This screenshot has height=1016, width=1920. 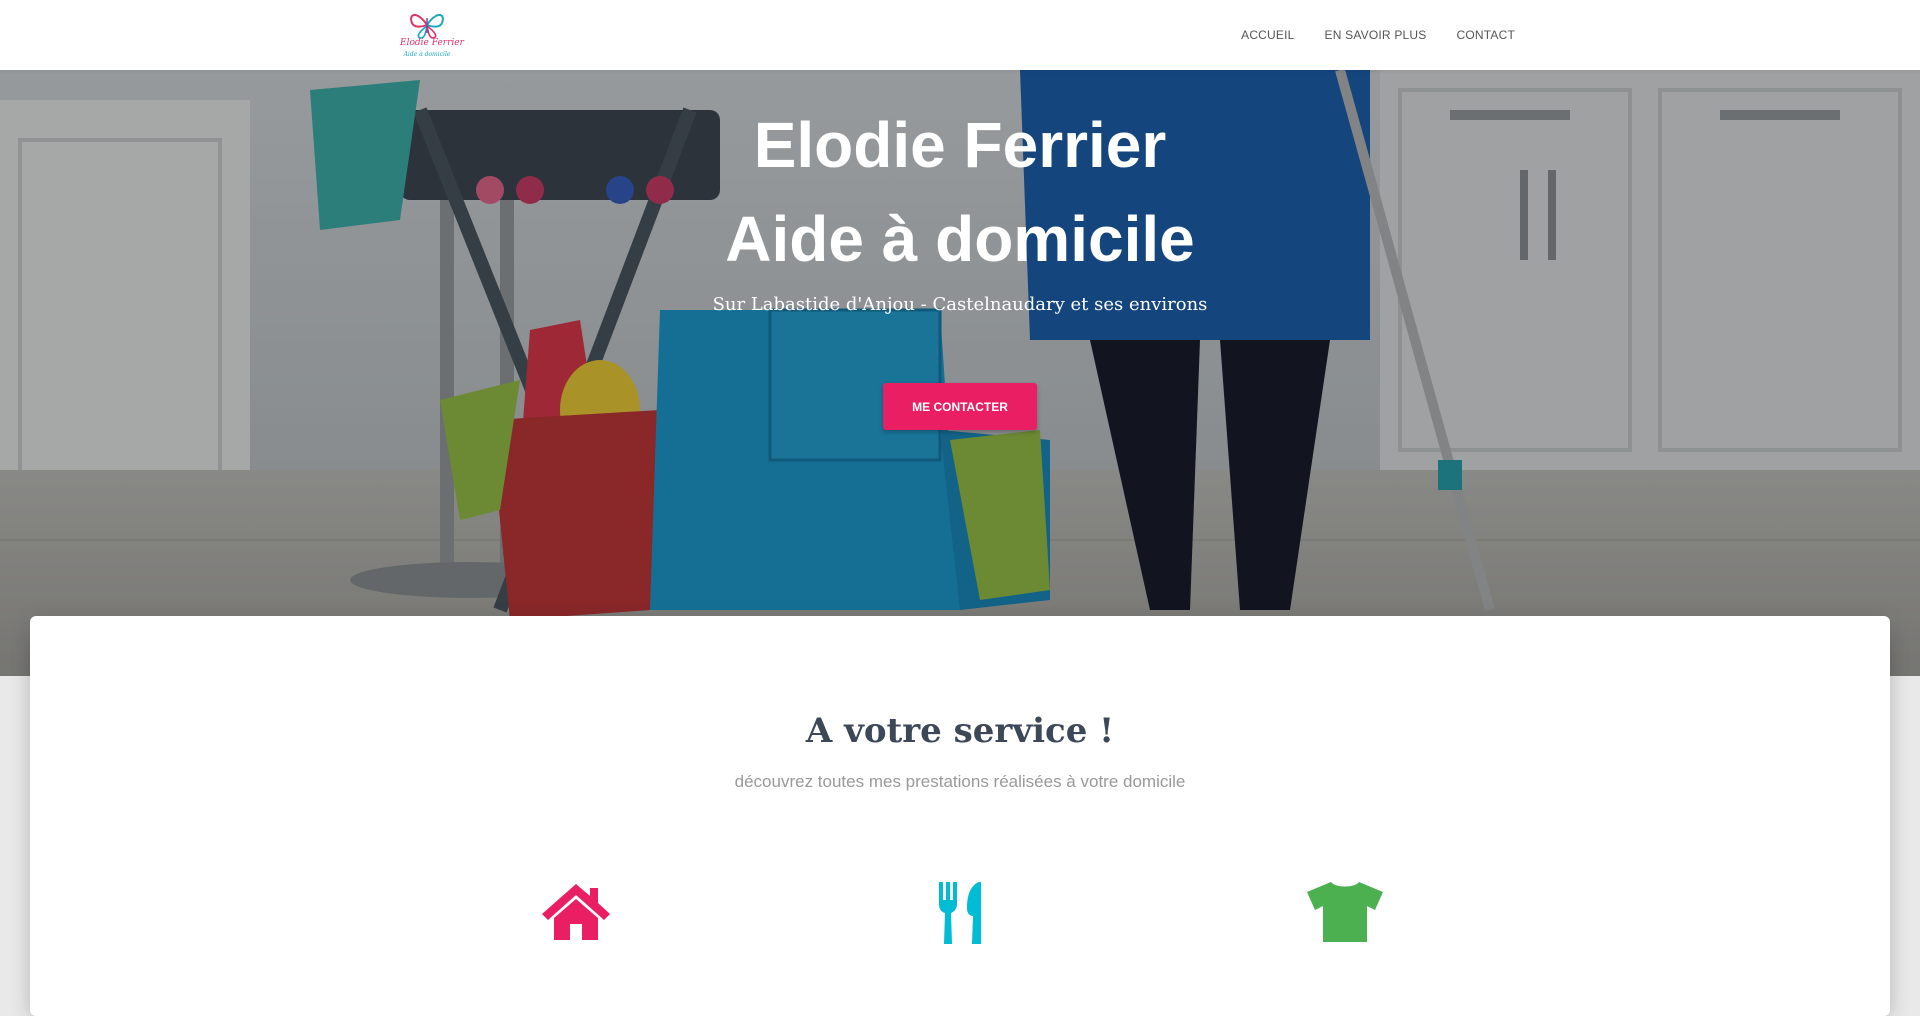 What do you see at coordinates (1267, 35) in the screenshot?
I see `nav-item-accueil: ACCUEIL` at bounding box center [1267, 35].